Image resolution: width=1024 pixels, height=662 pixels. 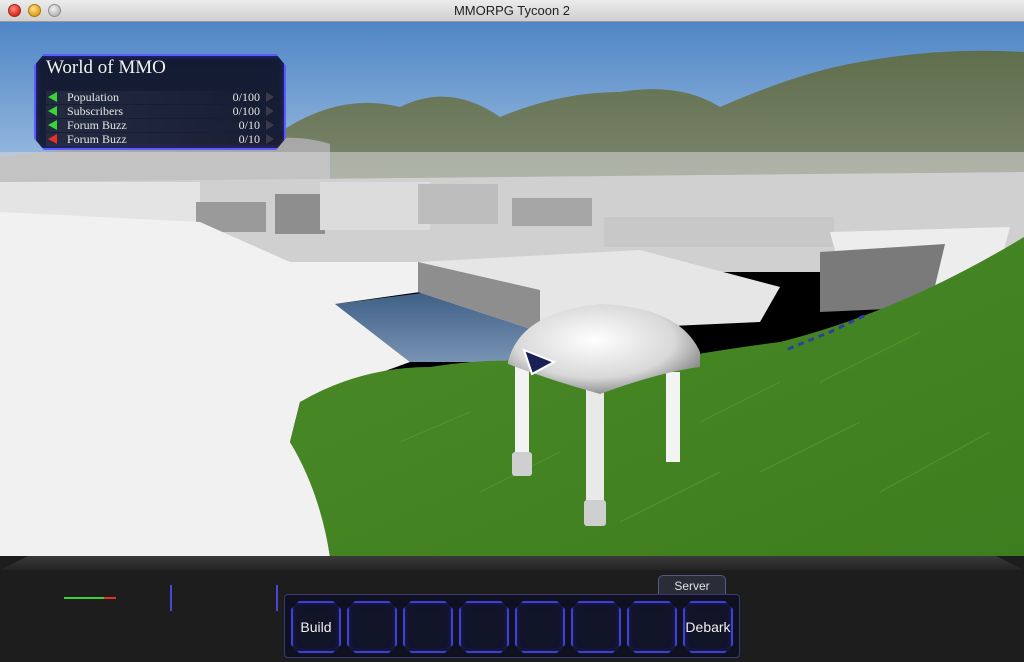 I want to click on window-title: MMORPG Tycoon 2, so click(x=512, y=10).